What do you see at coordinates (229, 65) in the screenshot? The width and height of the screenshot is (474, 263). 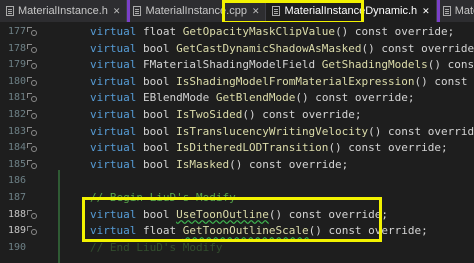 I see `code-type: FMaterialShadingModelField` at bounding box center [229, 65].